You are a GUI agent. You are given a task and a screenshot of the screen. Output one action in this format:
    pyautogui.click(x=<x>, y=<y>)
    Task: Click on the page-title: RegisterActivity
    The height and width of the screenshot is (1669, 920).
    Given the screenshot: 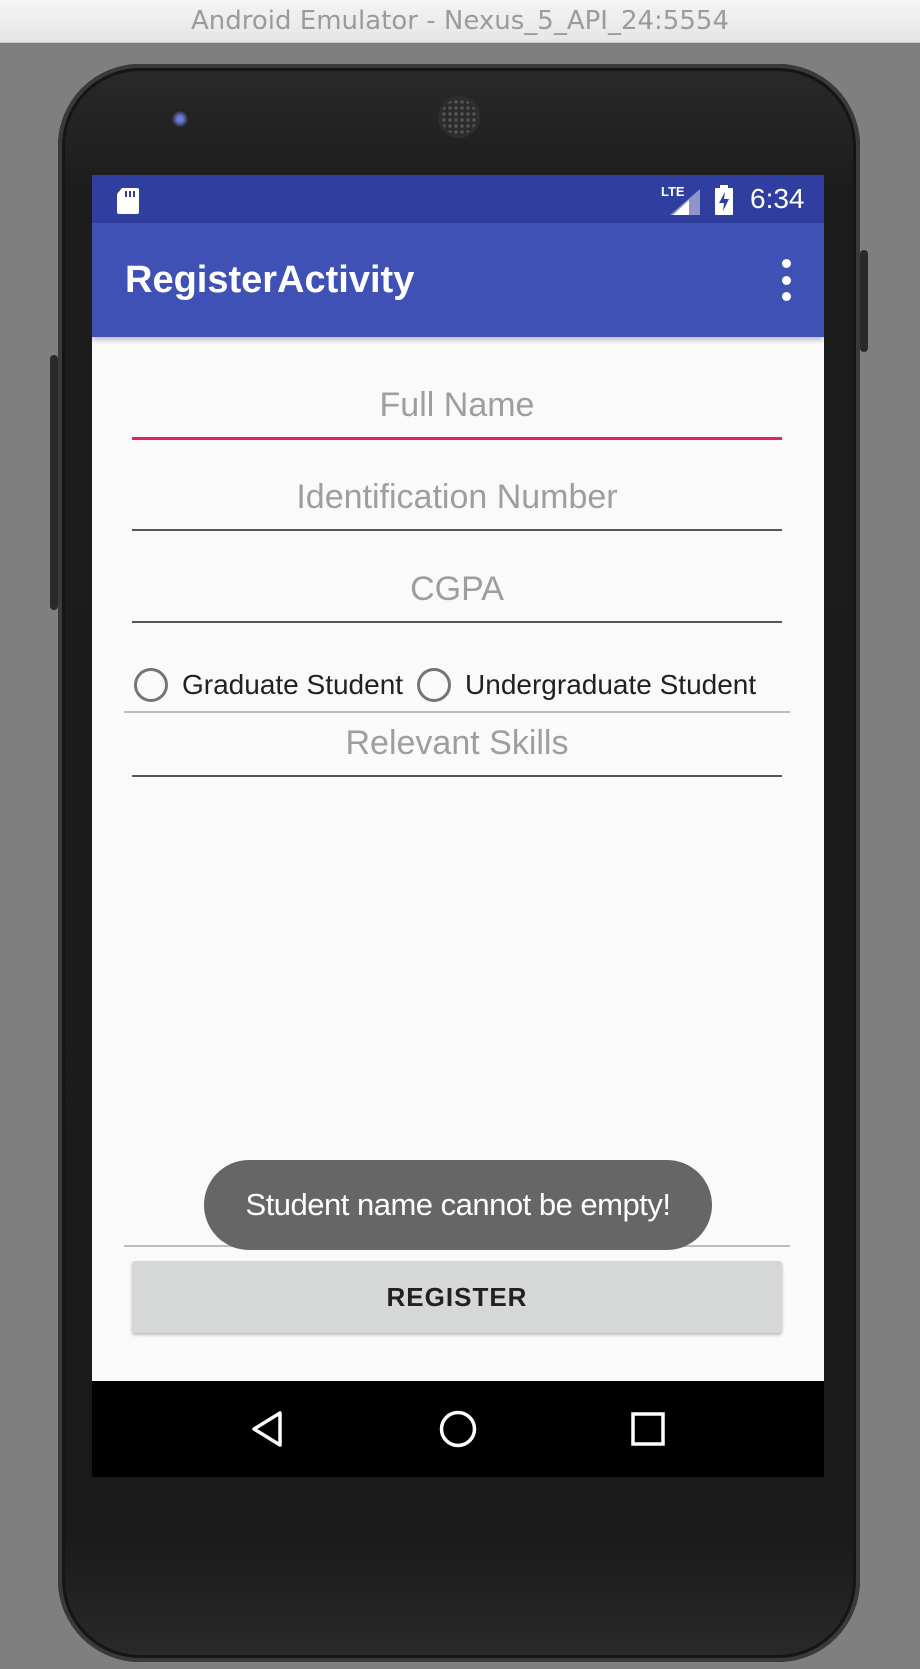 What is the action you would take?
    pyautogui.click(x=270, y=280)
    